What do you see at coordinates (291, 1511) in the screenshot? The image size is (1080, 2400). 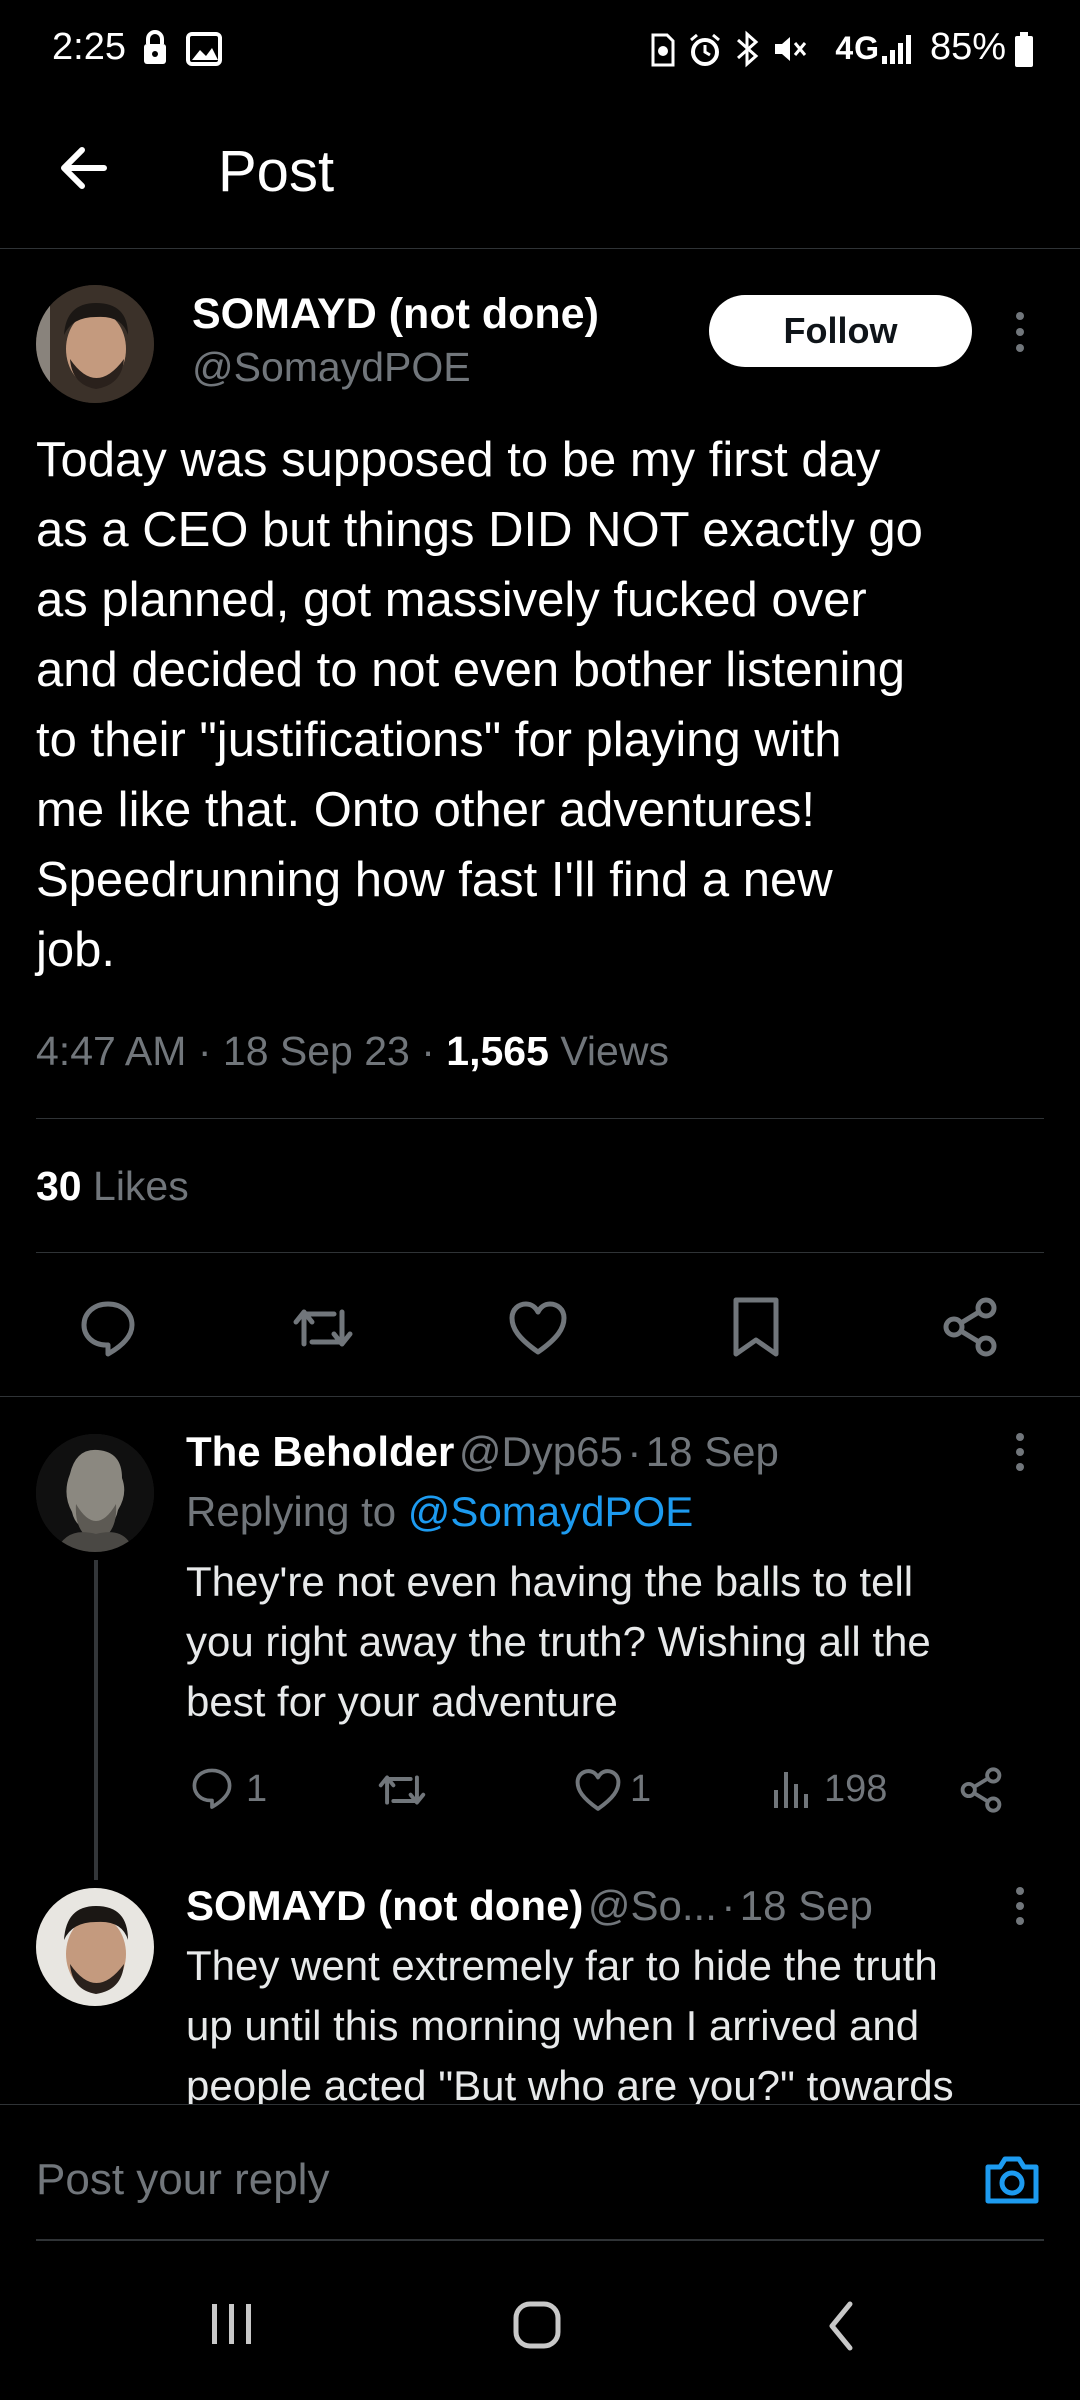 I see `replying-to-label: Replying to` at bounding box center [291, 1511].